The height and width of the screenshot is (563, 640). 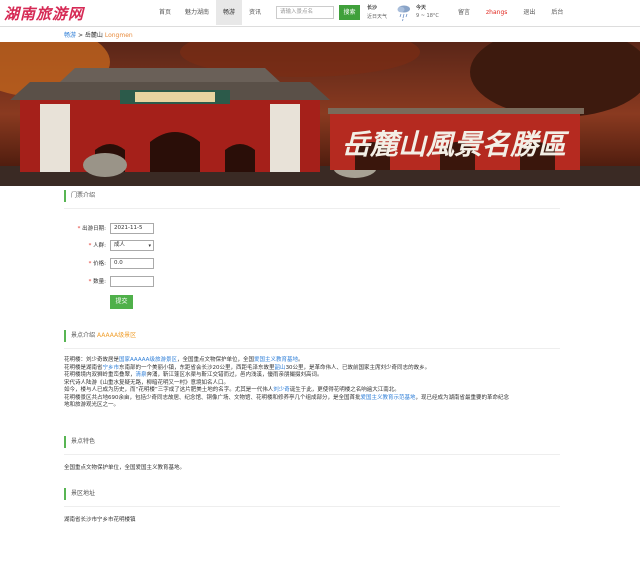 What do you see at coordinates (276, 360) in the screenshot?
I see `link-patriotic-base: 爱国主义教育基地` at bounding box center [276, 360].